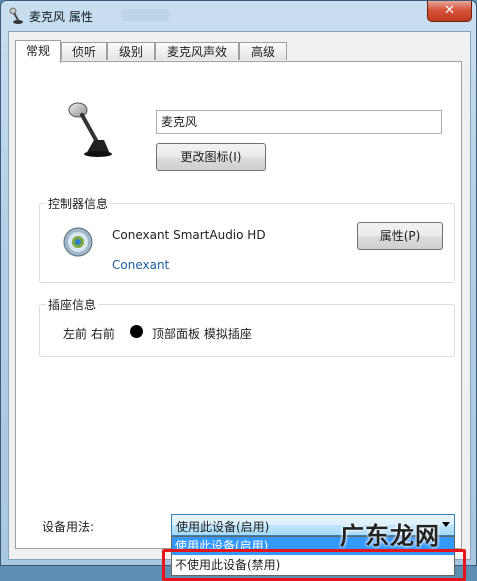  I want to click on jack-color-dot, so click(136, 331).